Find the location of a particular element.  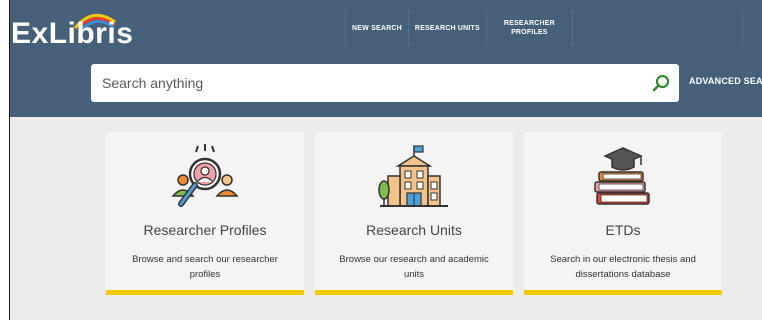

search-box is located at coordinates (385, 83).